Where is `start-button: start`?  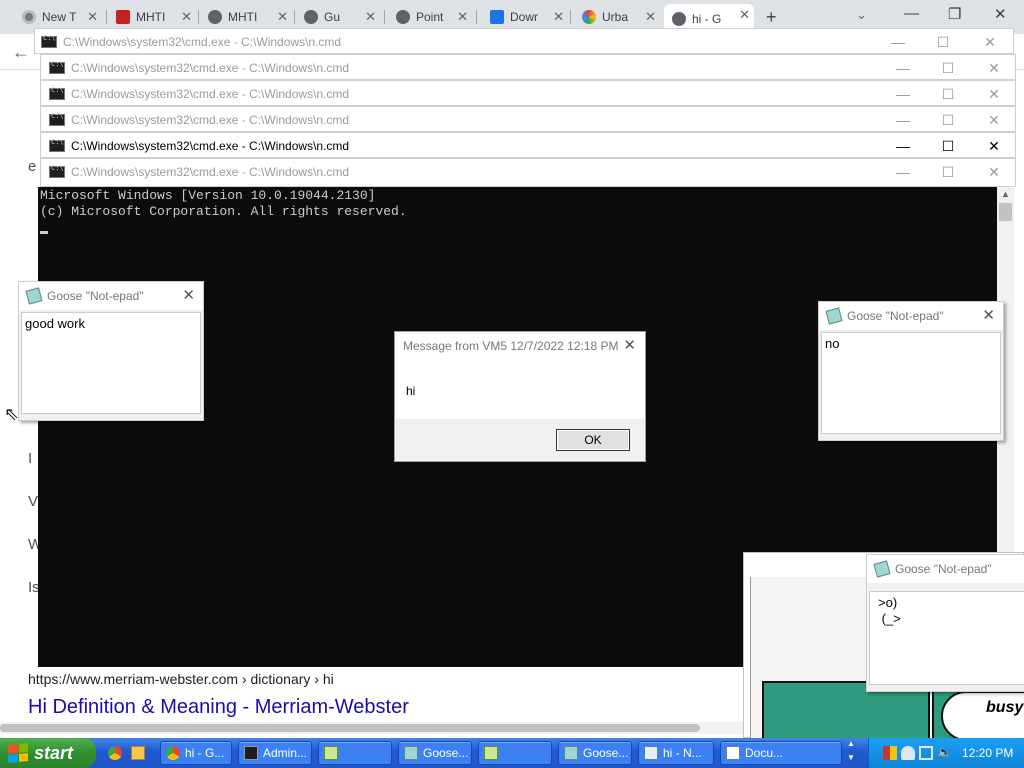 start-button: start is located at coordinates (48, 753).